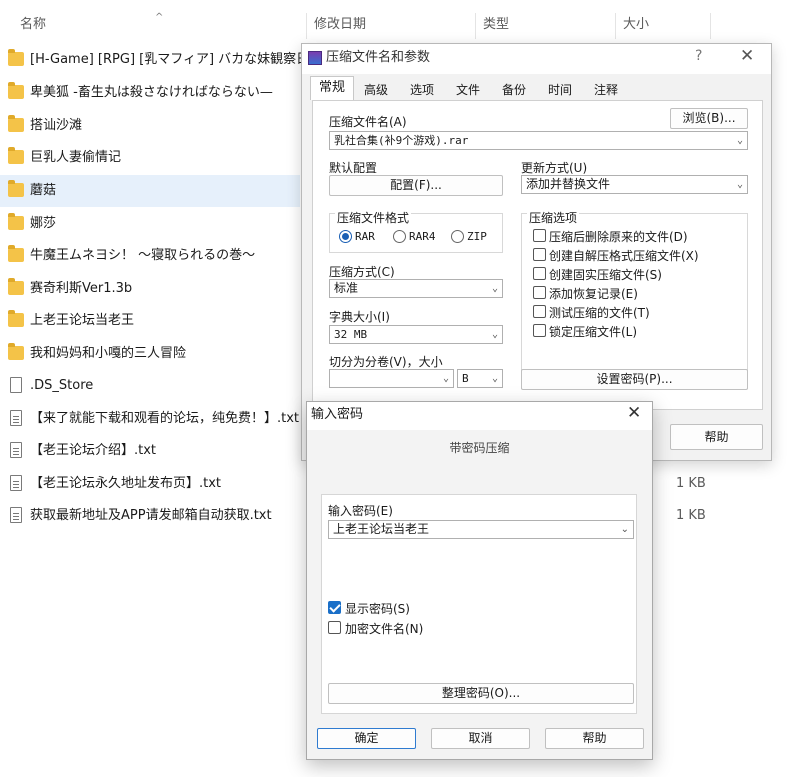 The height and width of the screenshot is (777, 800). What do you see at coordinates (334, 627) in the screenshot?
I see `encrypt-filenames-checkbox` at bounding box center [334, 627].